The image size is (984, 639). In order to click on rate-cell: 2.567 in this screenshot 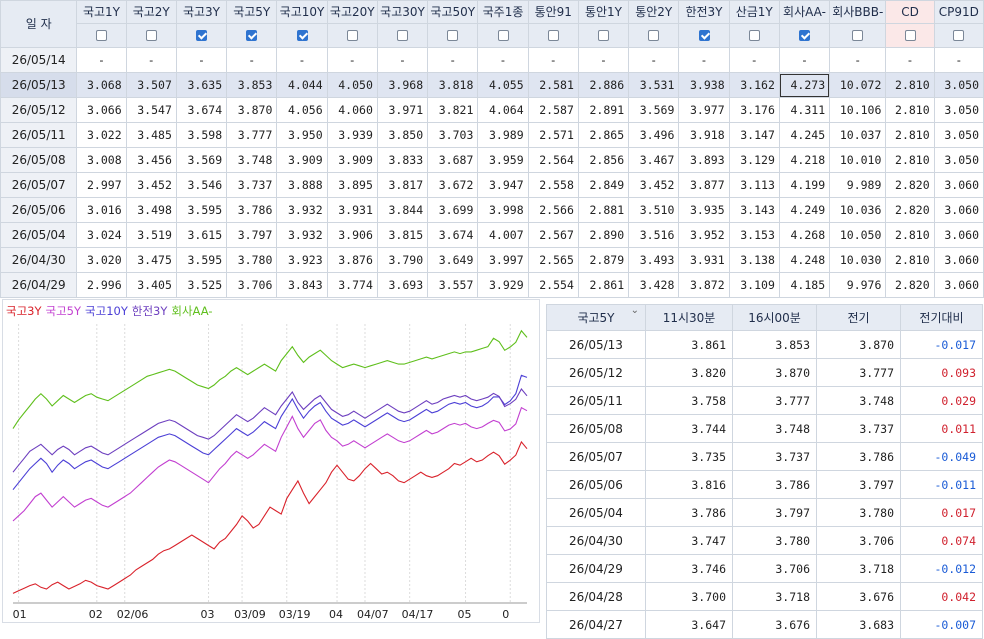, I will do `click(553, 235)`.